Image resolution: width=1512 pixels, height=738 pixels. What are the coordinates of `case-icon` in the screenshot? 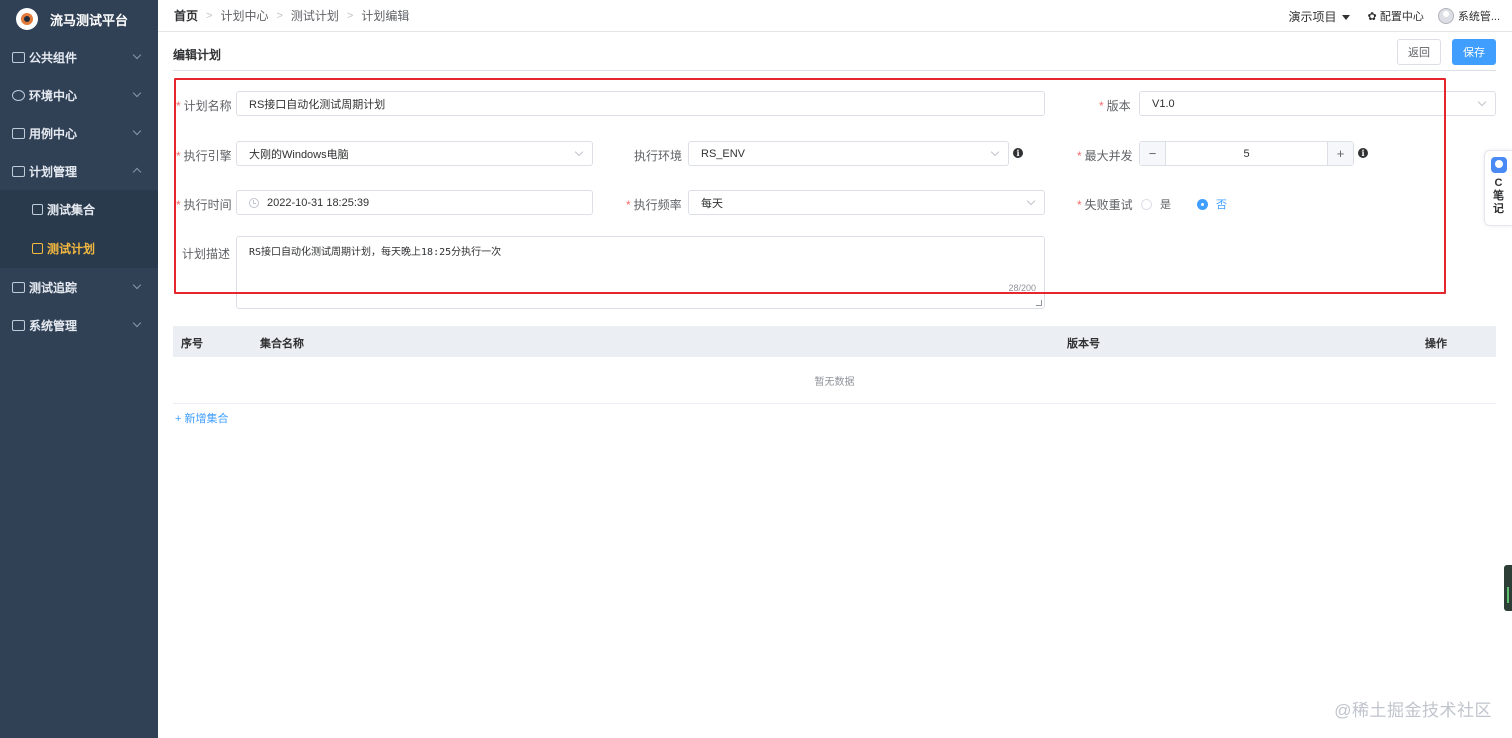 It's located at (18, 133).